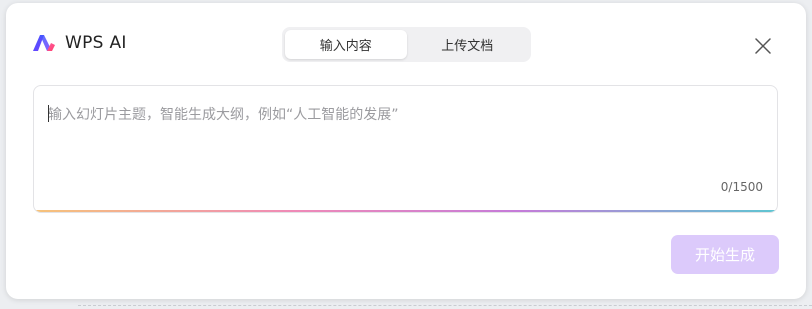 This screenshot has width=812, height=309. Describe the element at coordinates (725, 254) in the screenshot. I see `start-generate-button: 开始生成` at that location.